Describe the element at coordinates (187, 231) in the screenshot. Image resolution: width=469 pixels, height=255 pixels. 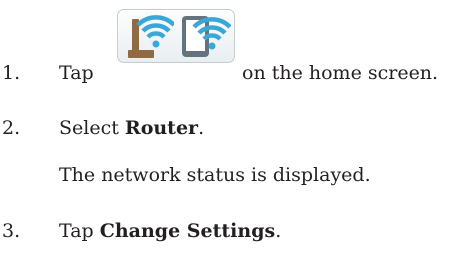
I see `ui-term-change-settings: Change Settings` at that location.